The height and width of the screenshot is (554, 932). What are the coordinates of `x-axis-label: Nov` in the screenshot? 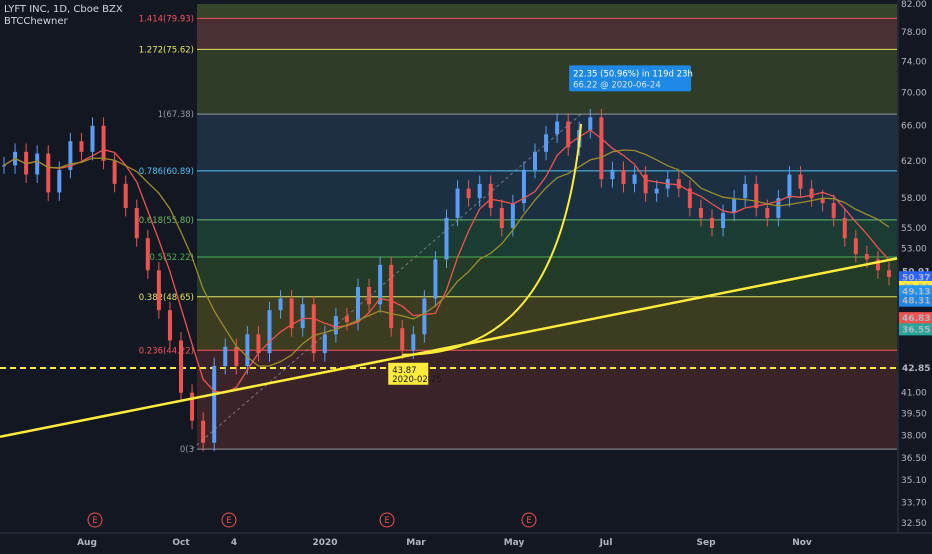 It's located at (802, 543).